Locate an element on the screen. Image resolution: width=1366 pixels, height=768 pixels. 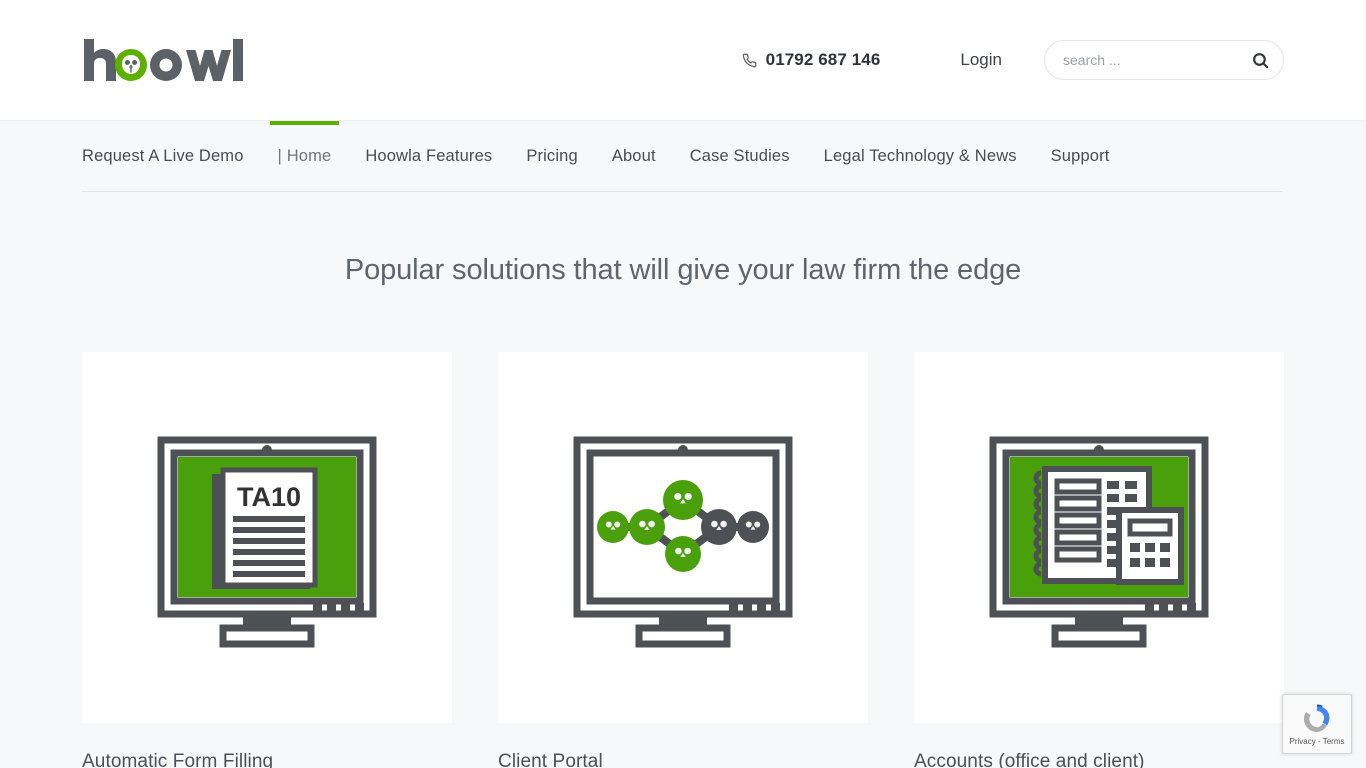
nav-link: Request A Live Demo is located at coordinates (163, 156).